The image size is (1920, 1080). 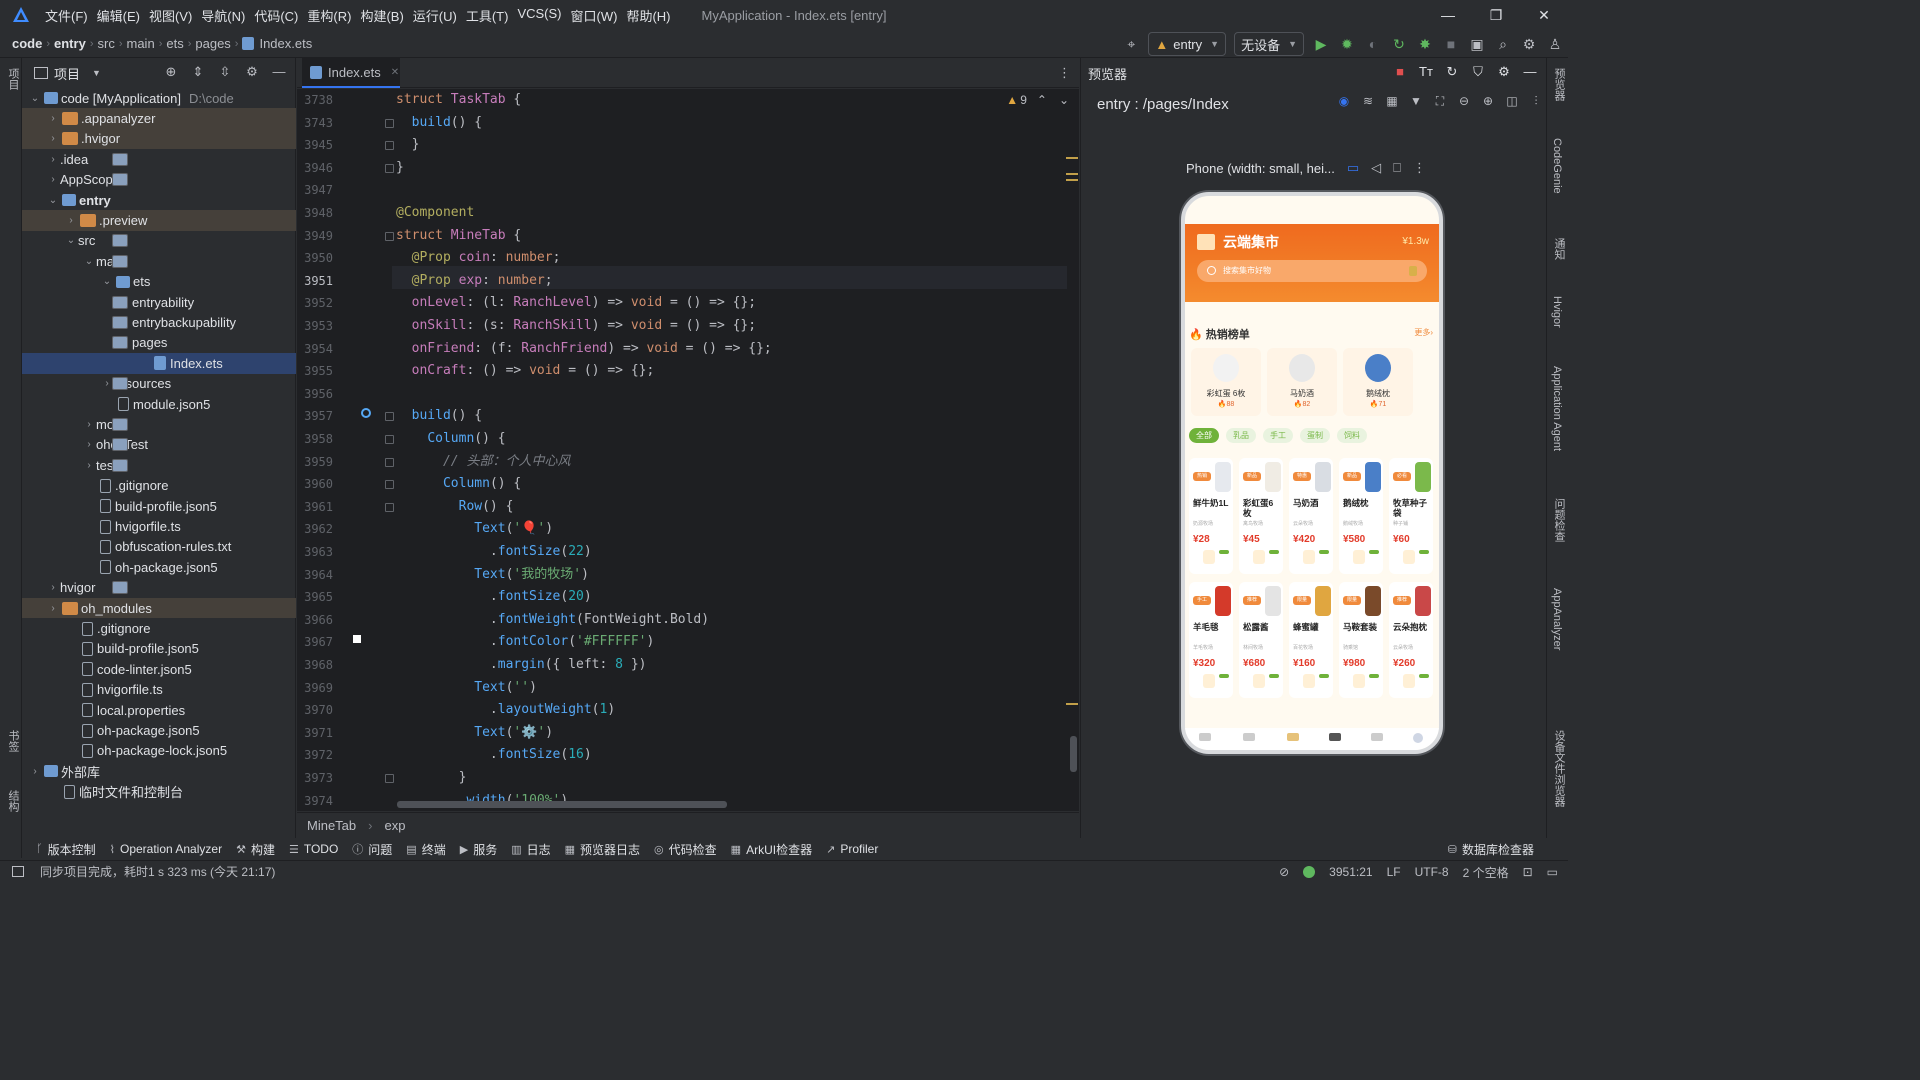 I want to click on product-card: 手工 羊毛毯 羊毛牧场 ¥320, so click(x=1211, y=640).